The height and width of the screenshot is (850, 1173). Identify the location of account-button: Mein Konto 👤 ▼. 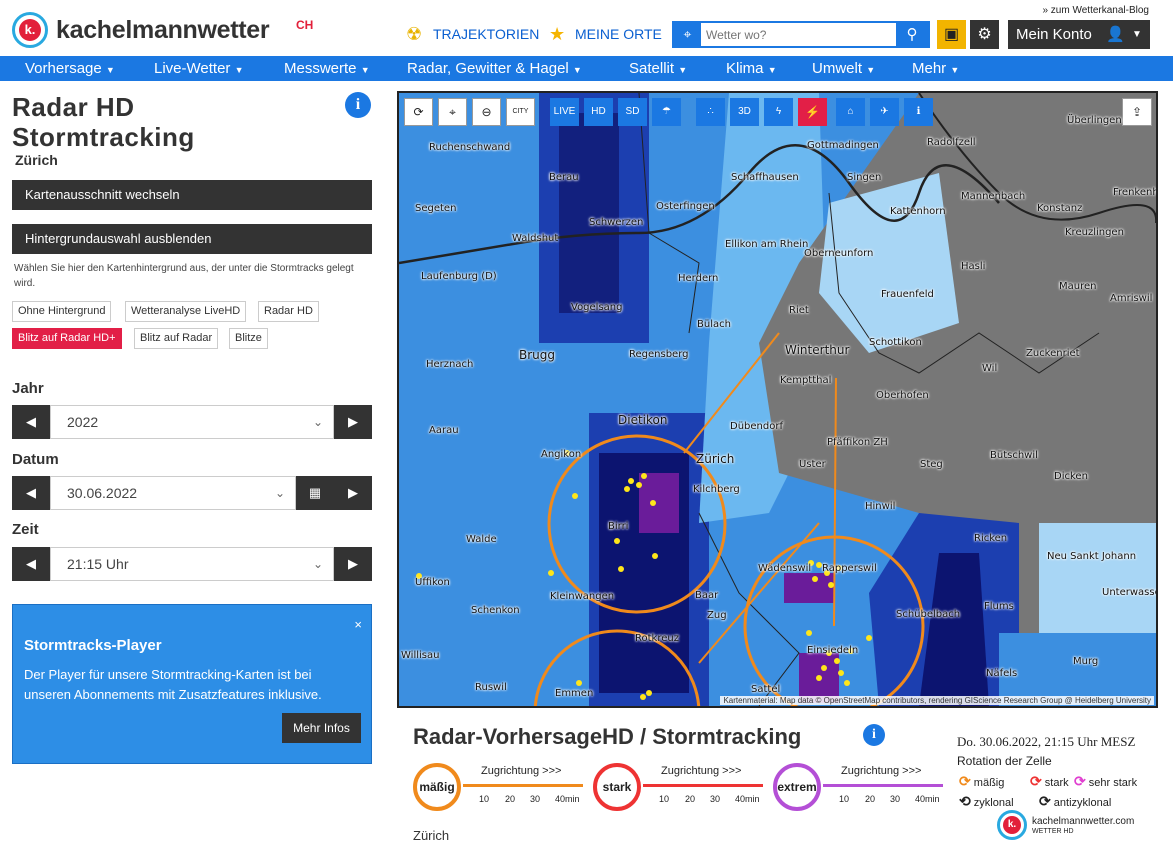
(1079, 34).